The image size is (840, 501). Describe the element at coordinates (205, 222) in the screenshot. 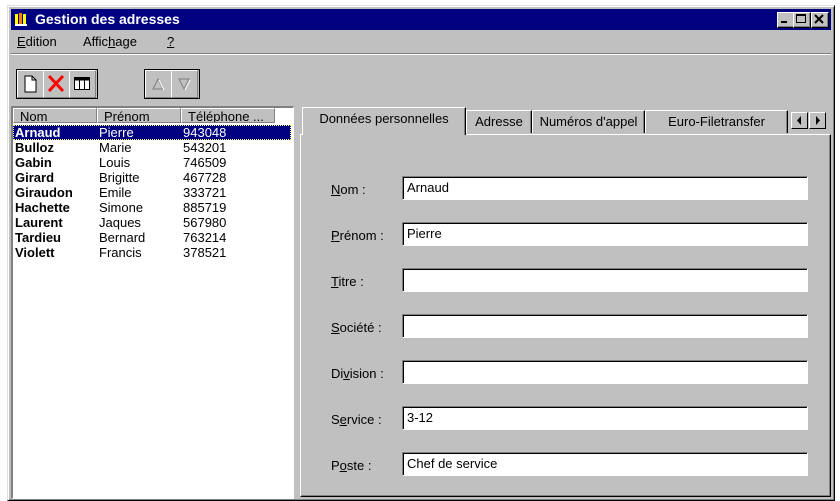

I see `cell-telephone: 567980` at that location.